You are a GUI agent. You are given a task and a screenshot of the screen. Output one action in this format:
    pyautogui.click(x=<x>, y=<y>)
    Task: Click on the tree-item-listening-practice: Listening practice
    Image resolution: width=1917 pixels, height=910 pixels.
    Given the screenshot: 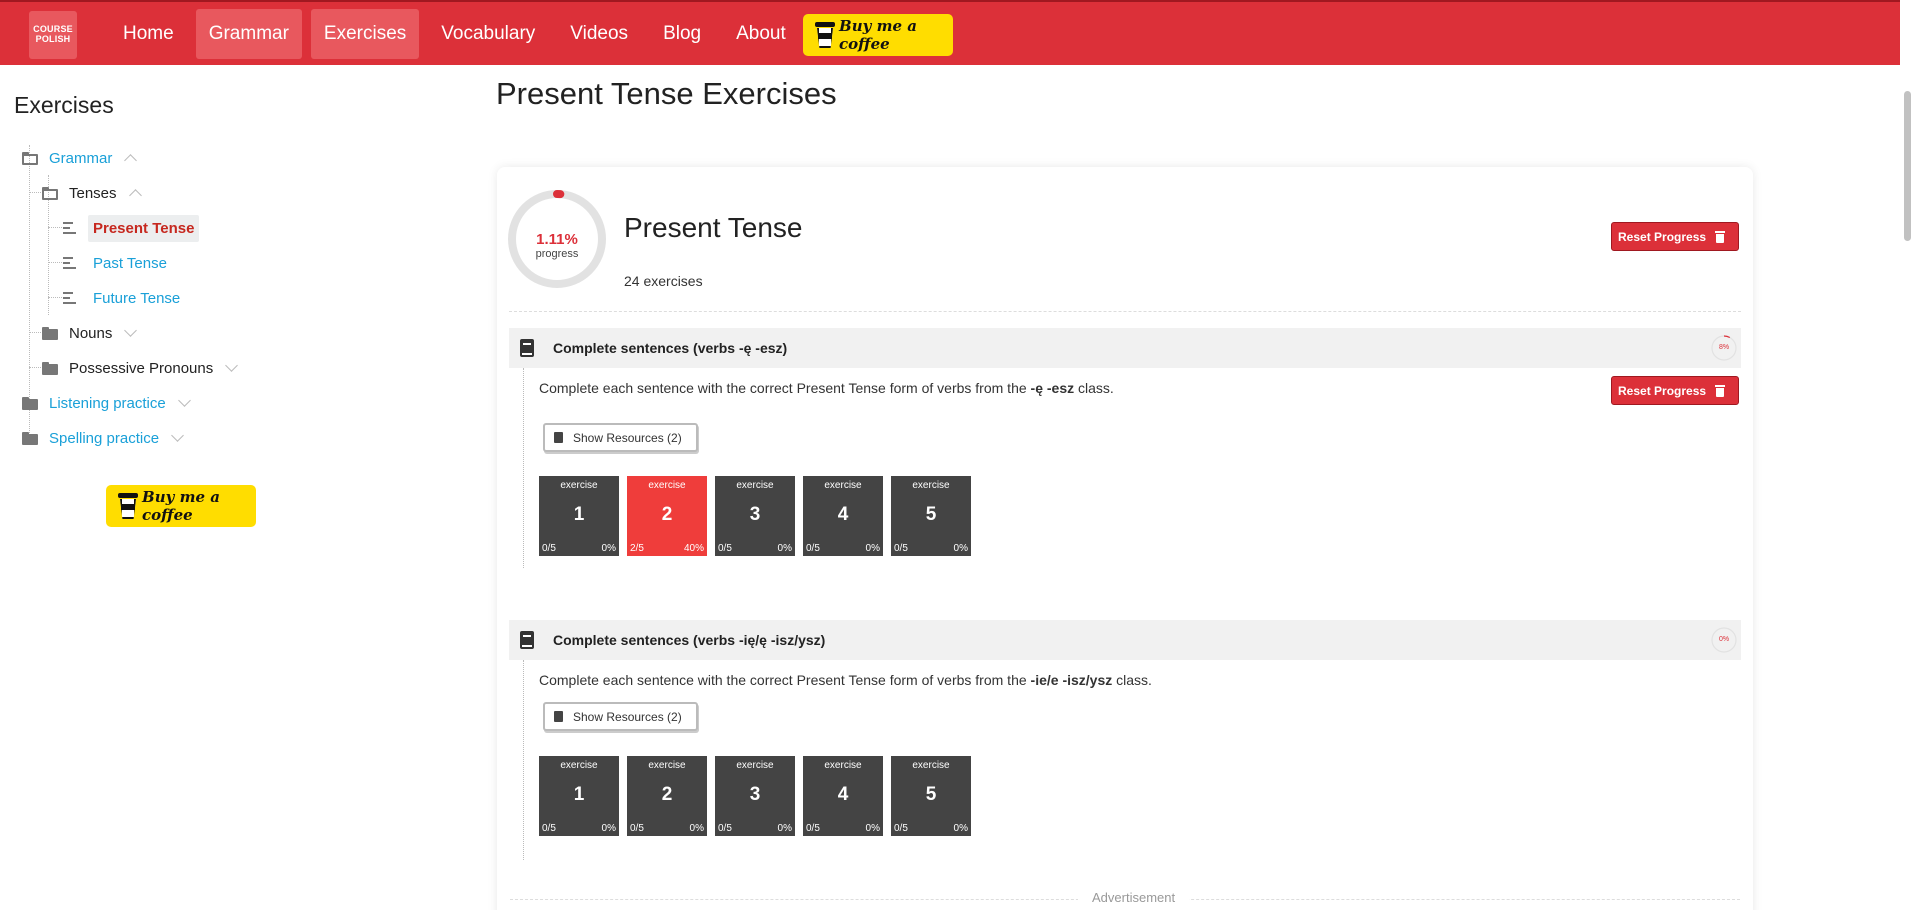 What is the action you would take?
    pyautogui.click(x=106, y=403)
    